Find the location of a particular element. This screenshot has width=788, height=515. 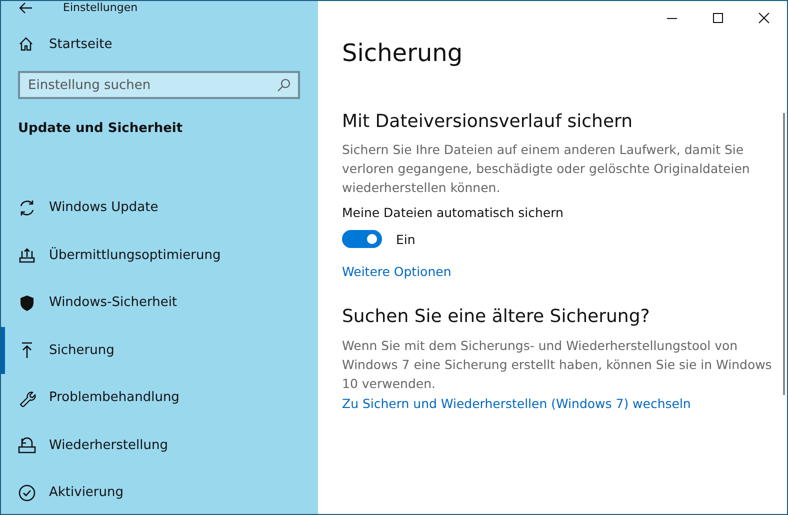

search-field: Einstellung suchen is located at coordinates (159, 85).